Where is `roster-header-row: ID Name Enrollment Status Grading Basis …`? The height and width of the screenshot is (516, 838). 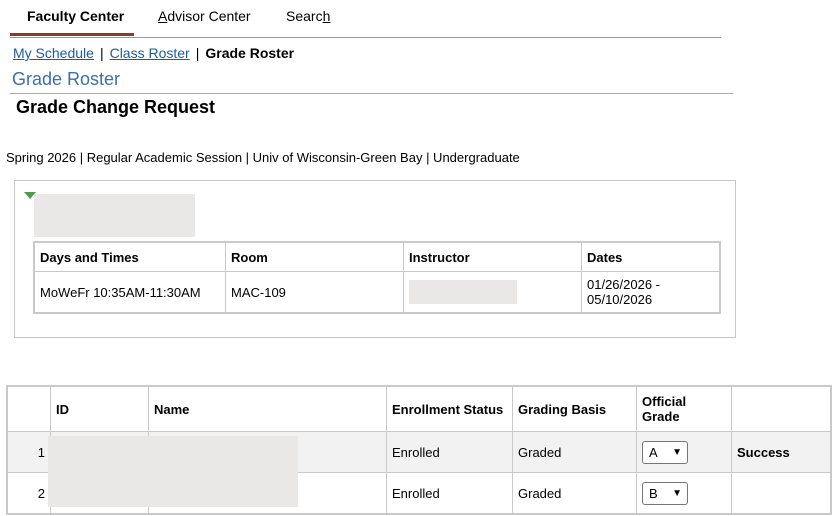
roster-header-row: ID Name Enrollment Status Grading Basis … is located at coordinates (419, 408).